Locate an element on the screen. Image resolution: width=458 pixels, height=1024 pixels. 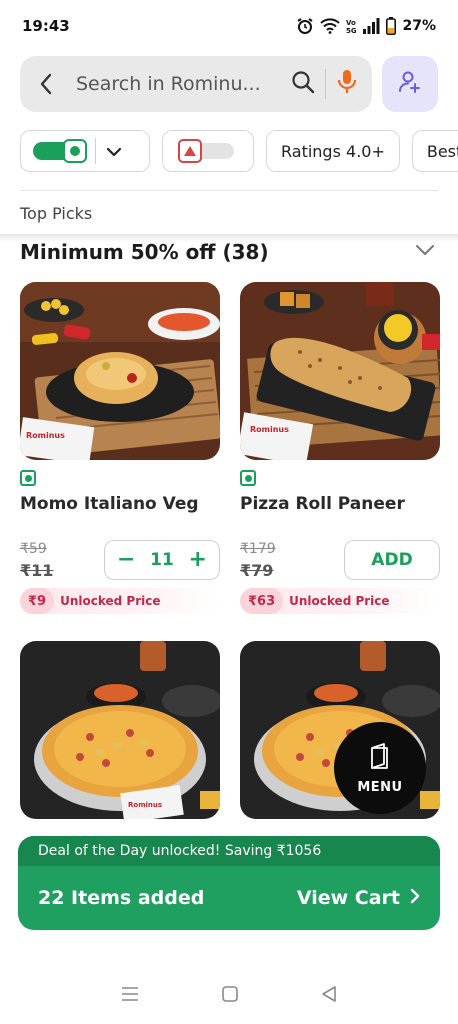
nonveg-filter-chip is located at coordinates (208, 151).